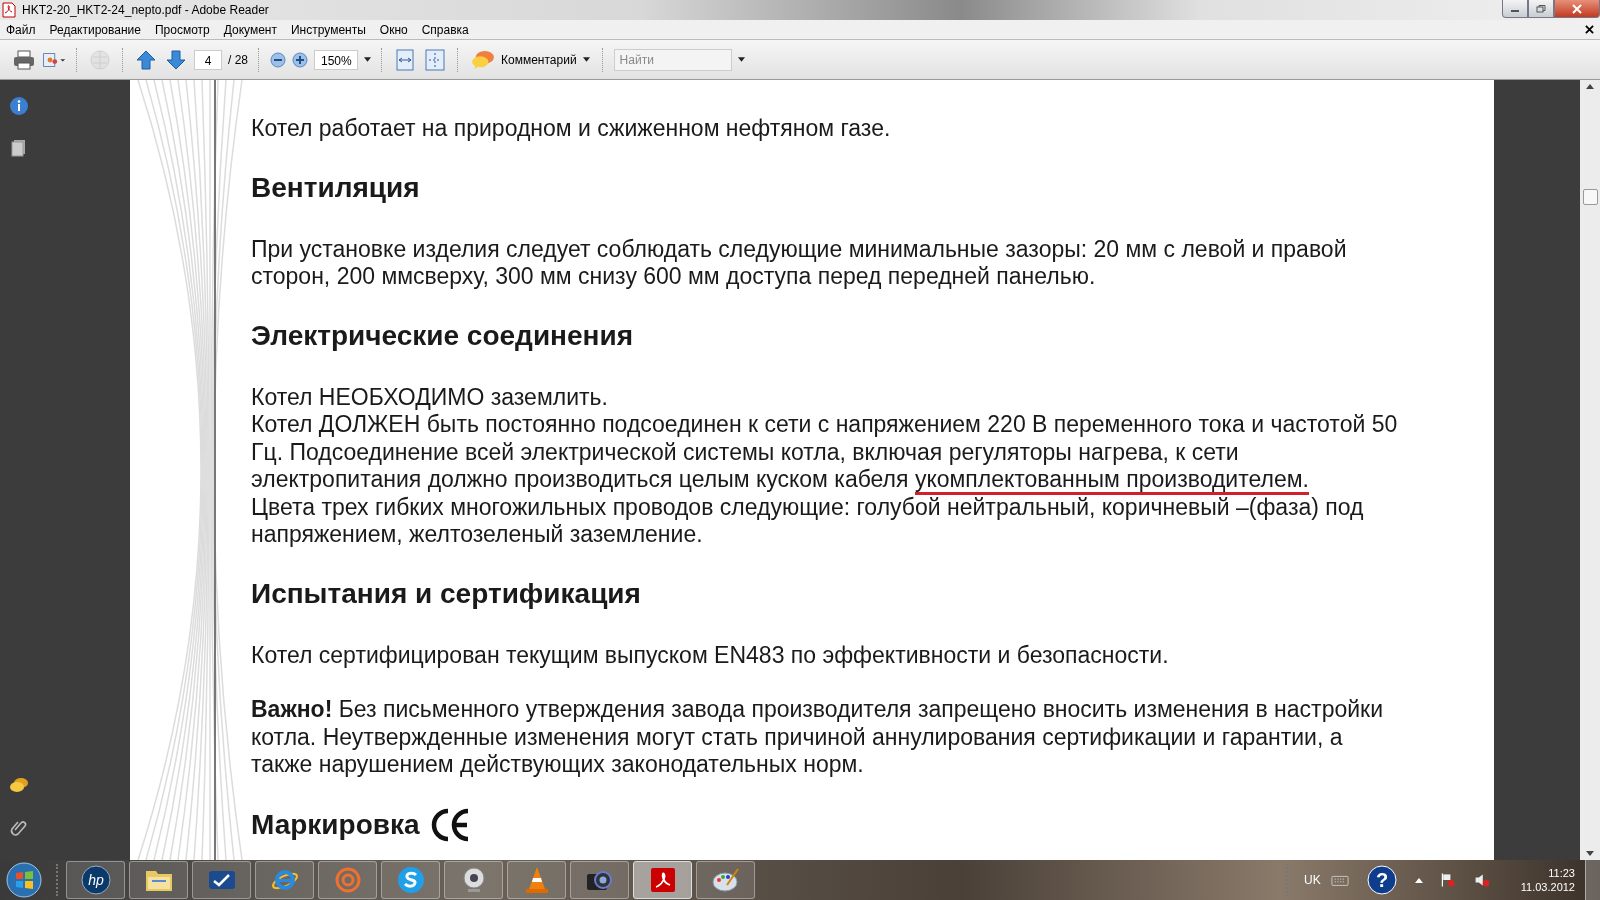  I want to click on zoom-out-icon, so click(278, 59).